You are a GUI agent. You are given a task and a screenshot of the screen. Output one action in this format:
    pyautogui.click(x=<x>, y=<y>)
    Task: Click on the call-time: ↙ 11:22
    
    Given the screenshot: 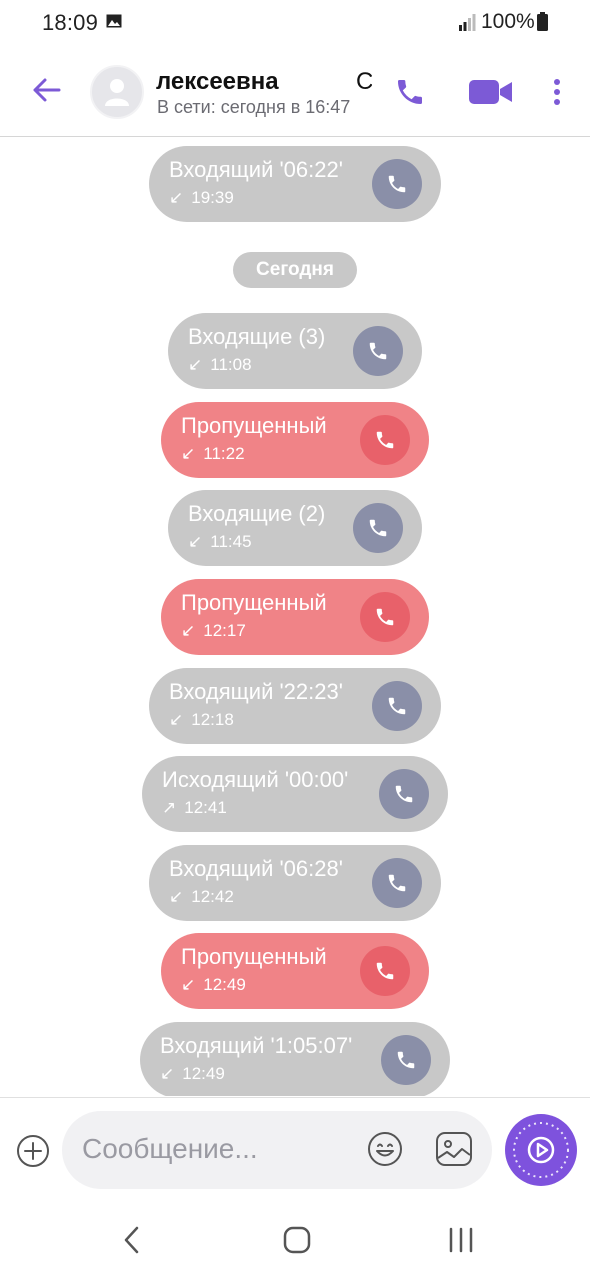 What is the action you would take?
    pyautogui.click(x=213, y=453)
    